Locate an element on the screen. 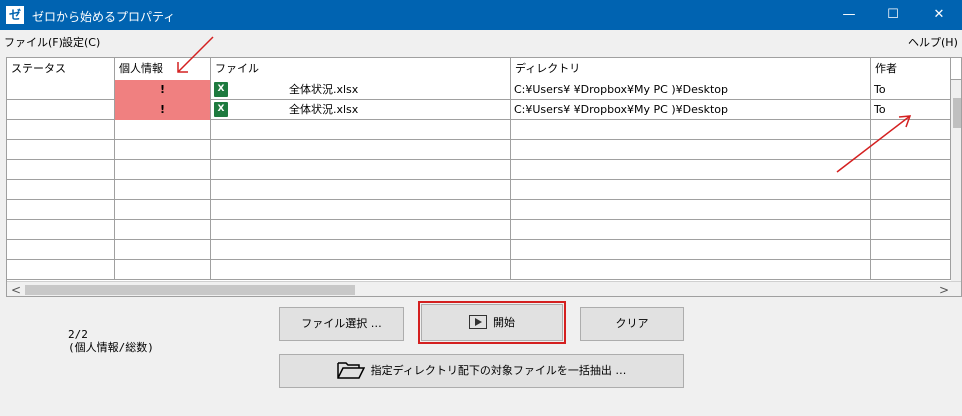  column-header-personal-info: 個人情報 is located at coordinates (163, 69).